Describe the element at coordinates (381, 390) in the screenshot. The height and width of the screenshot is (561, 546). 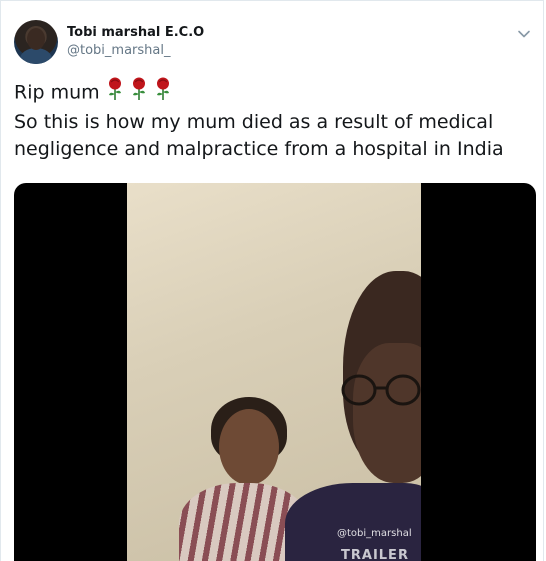
I see `glasses-shape` at that location.